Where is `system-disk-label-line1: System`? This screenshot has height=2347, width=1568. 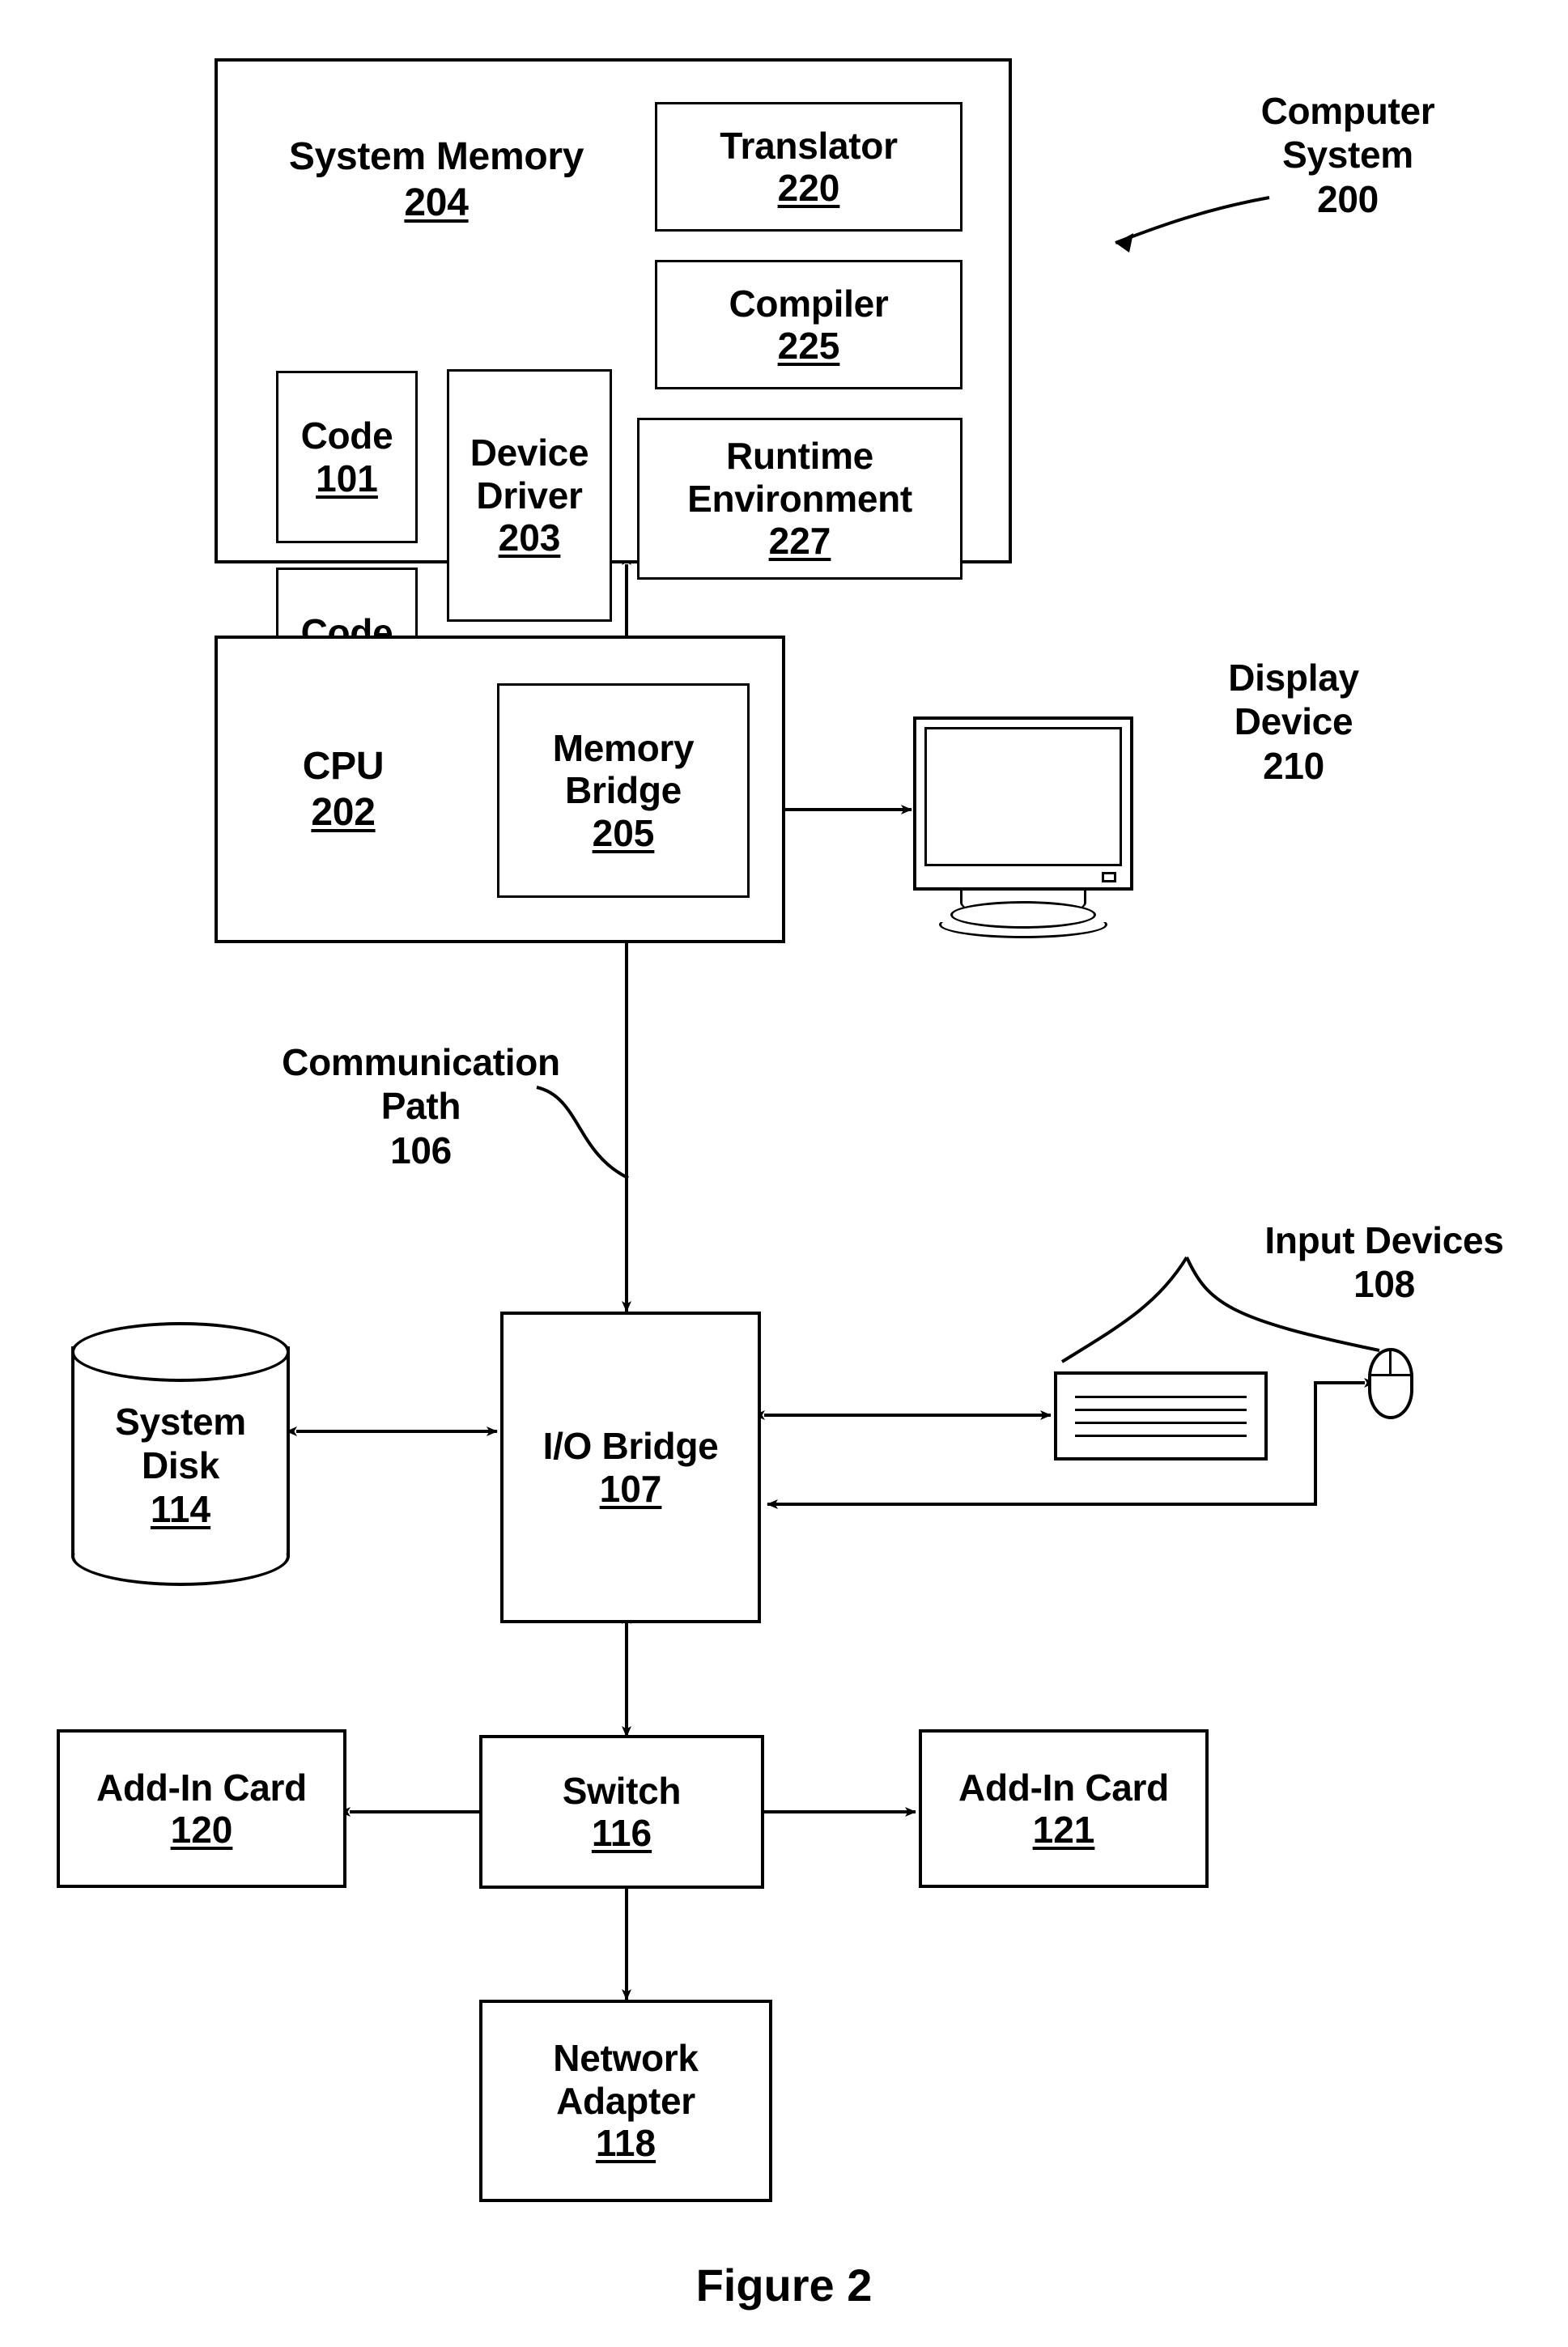
system-disk-label-line1: System is located at coordinates (180, 1422).